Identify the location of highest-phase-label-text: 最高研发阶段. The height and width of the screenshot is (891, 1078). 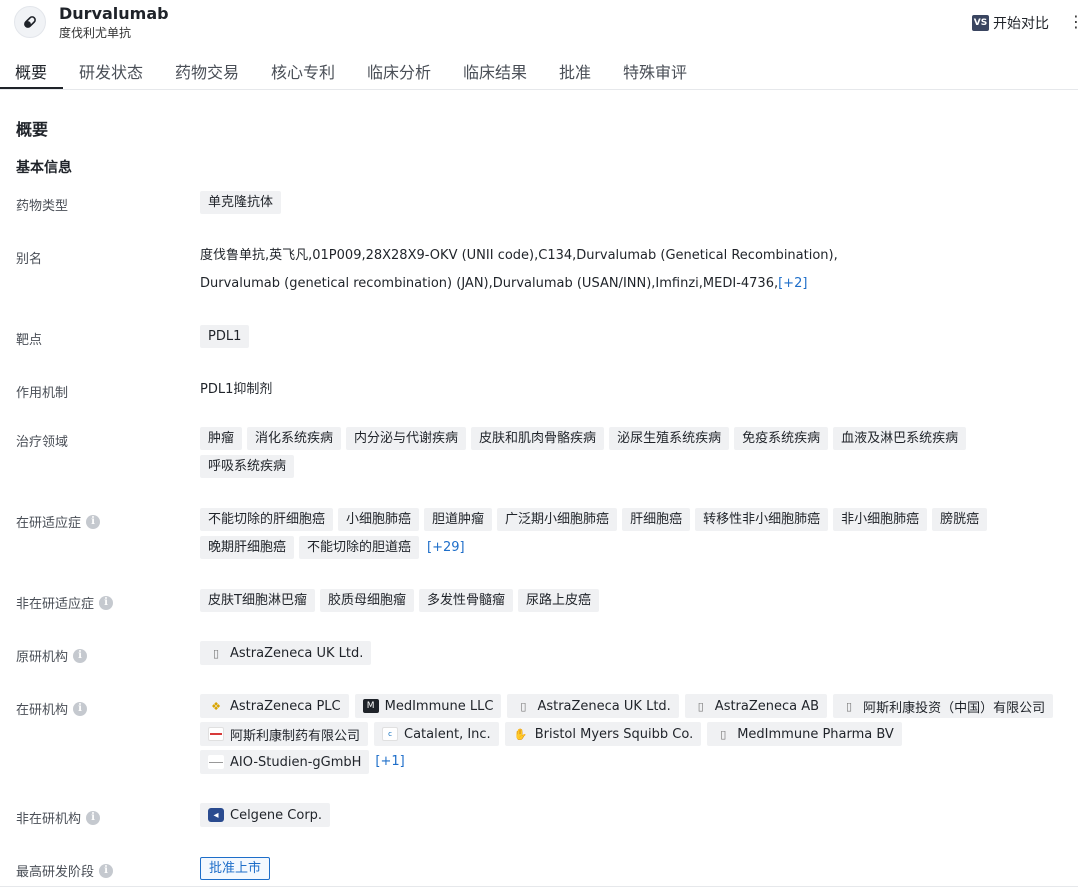
(55, 872).